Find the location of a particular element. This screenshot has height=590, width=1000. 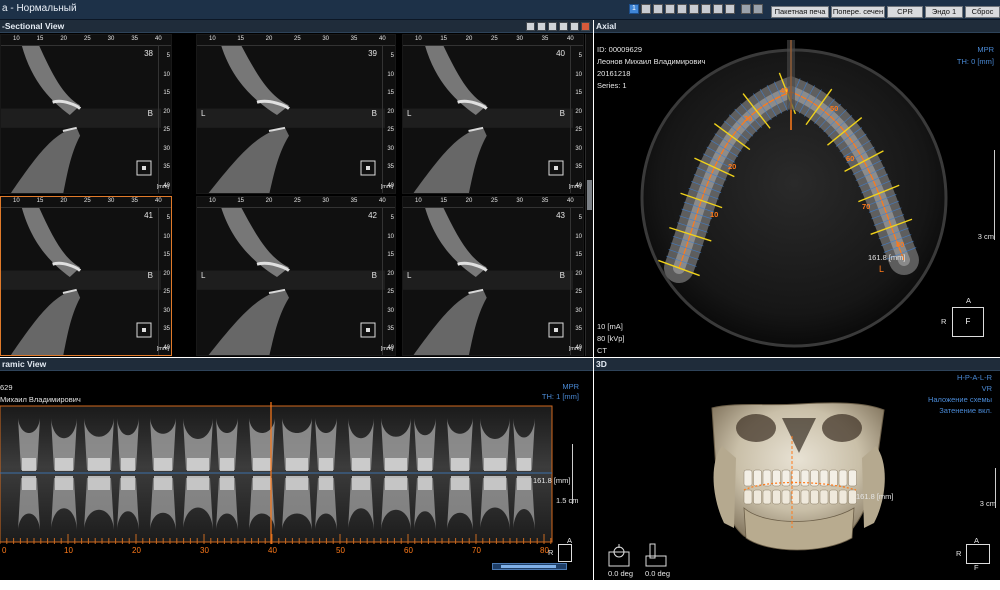

3d-rotation-2: 0.0 deg is located at coordinates (658, 573).